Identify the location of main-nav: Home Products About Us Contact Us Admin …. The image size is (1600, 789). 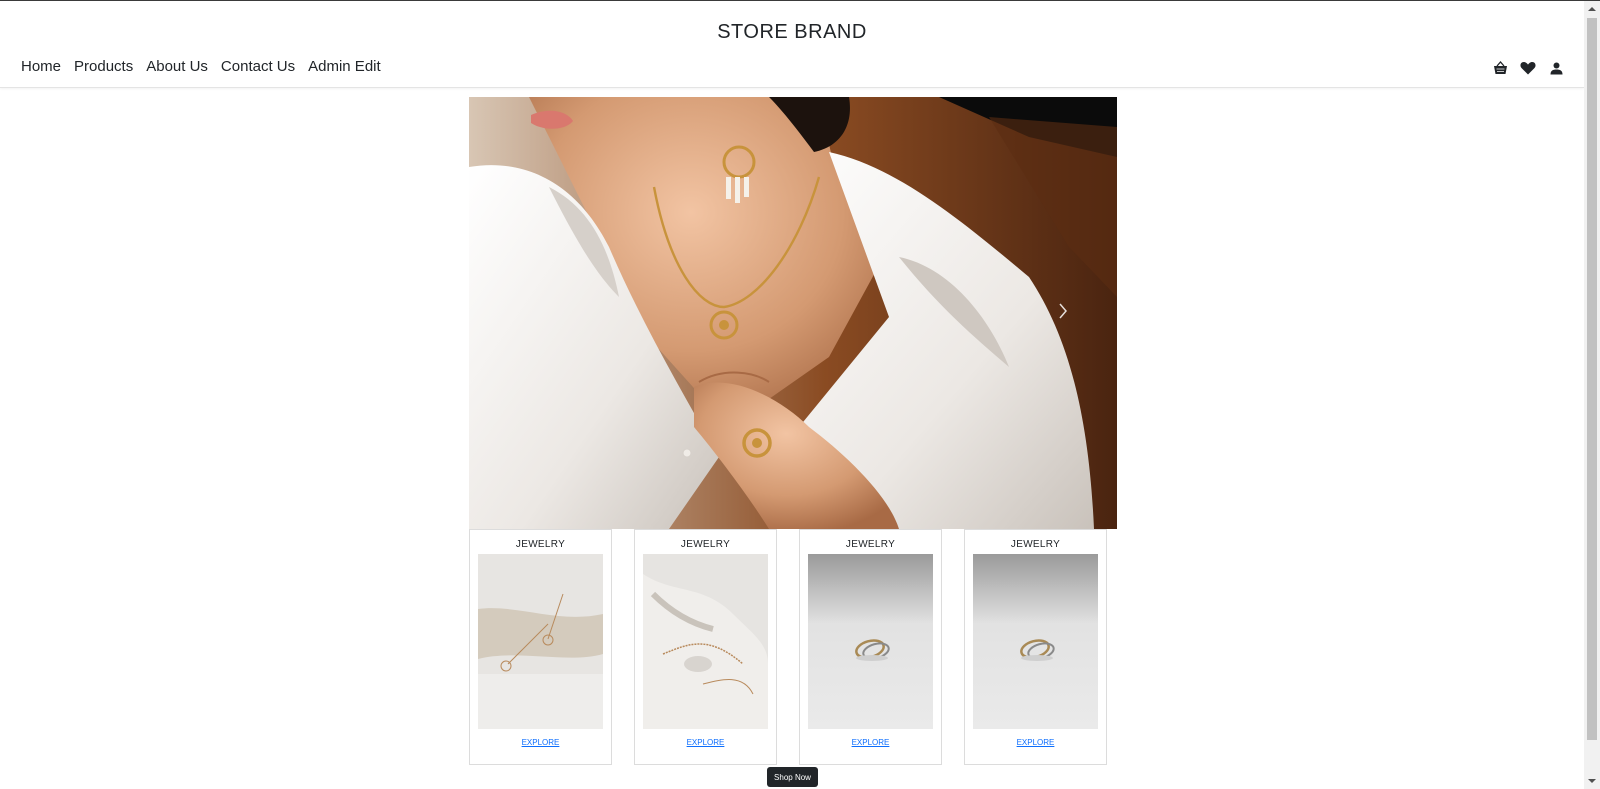
(201, 66).